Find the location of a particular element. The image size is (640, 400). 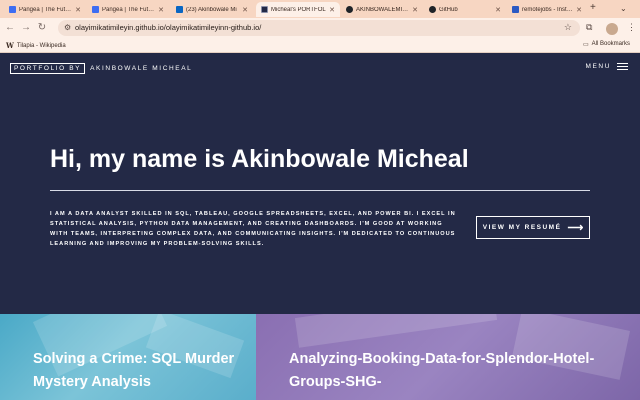

menu-button: MENU is located at coordinates (606, 66).